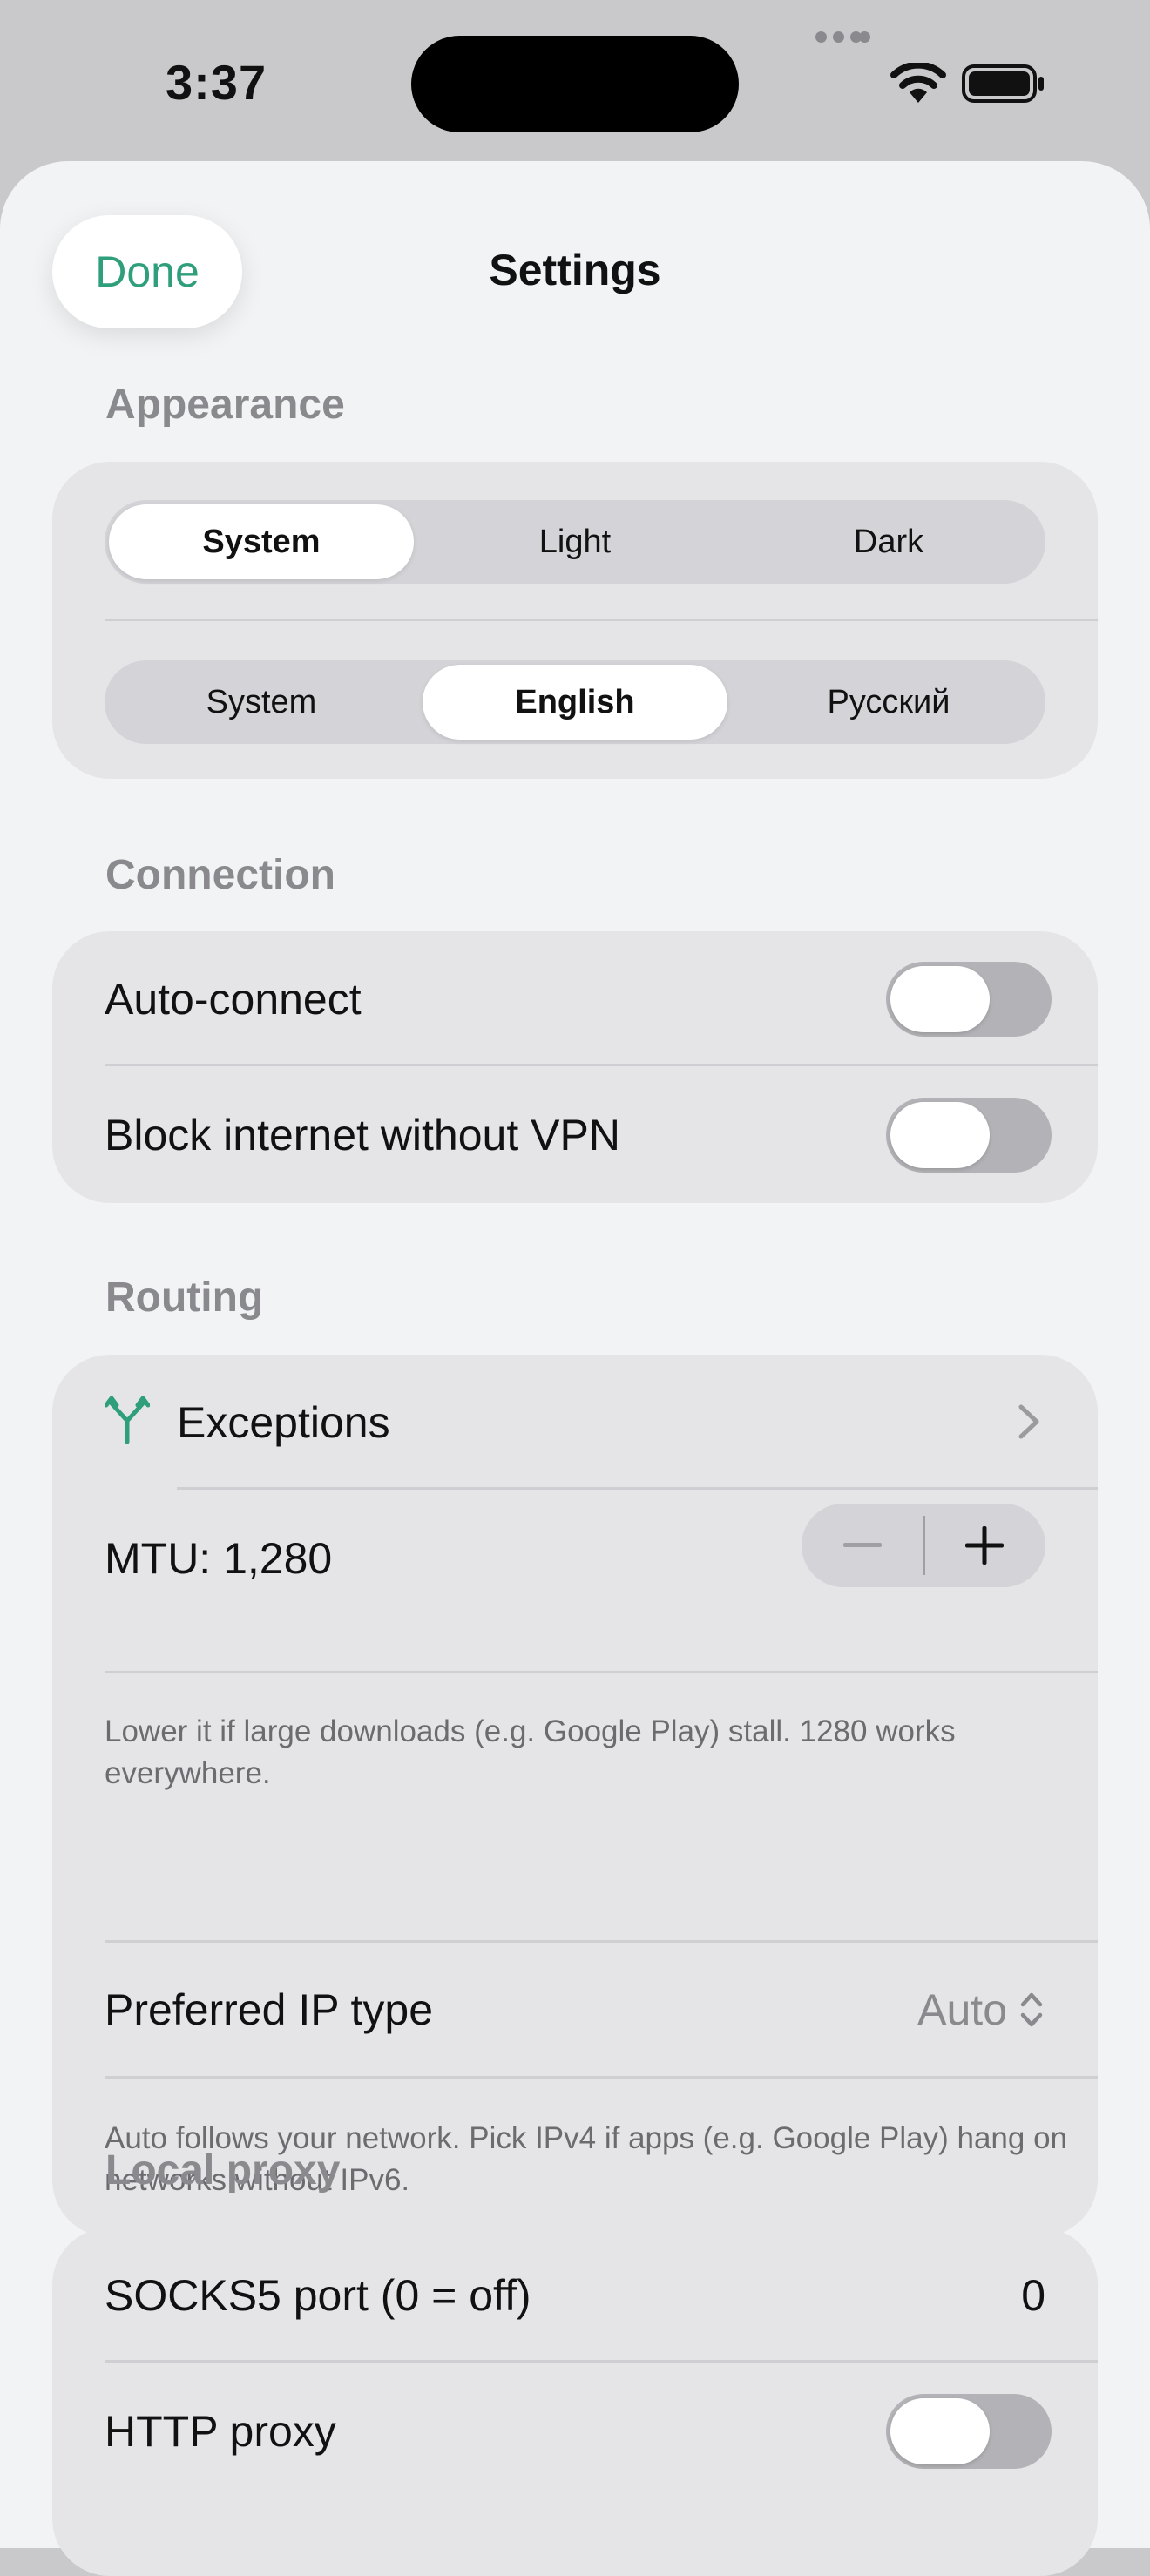  I want to click on minus-icon, so click(862, 1545).